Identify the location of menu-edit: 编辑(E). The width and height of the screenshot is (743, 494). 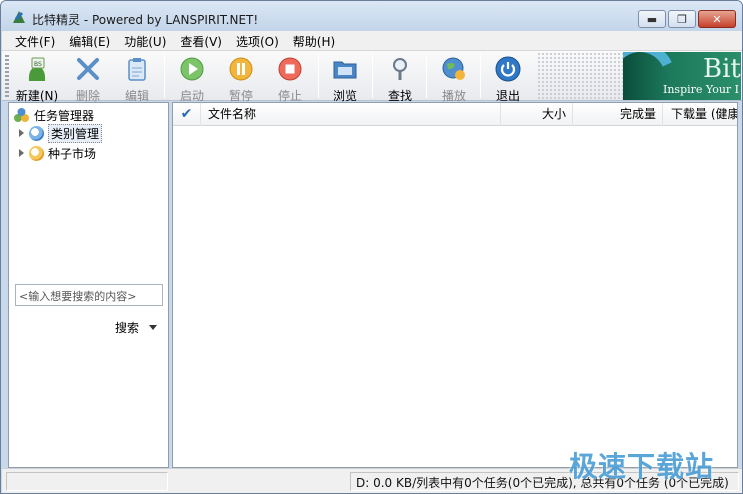
(89, 40).